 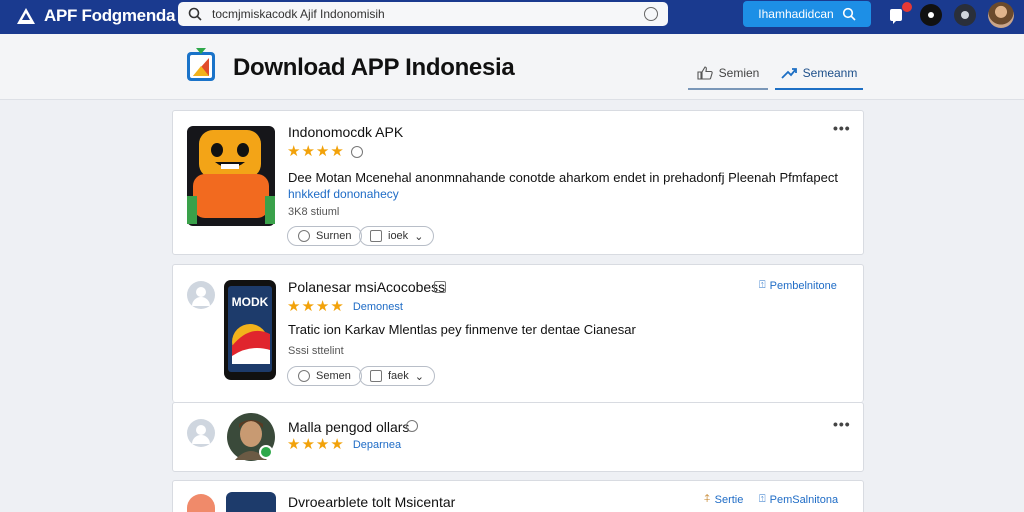 I want to click on app-icon-phone, so click(x=251, y=502).